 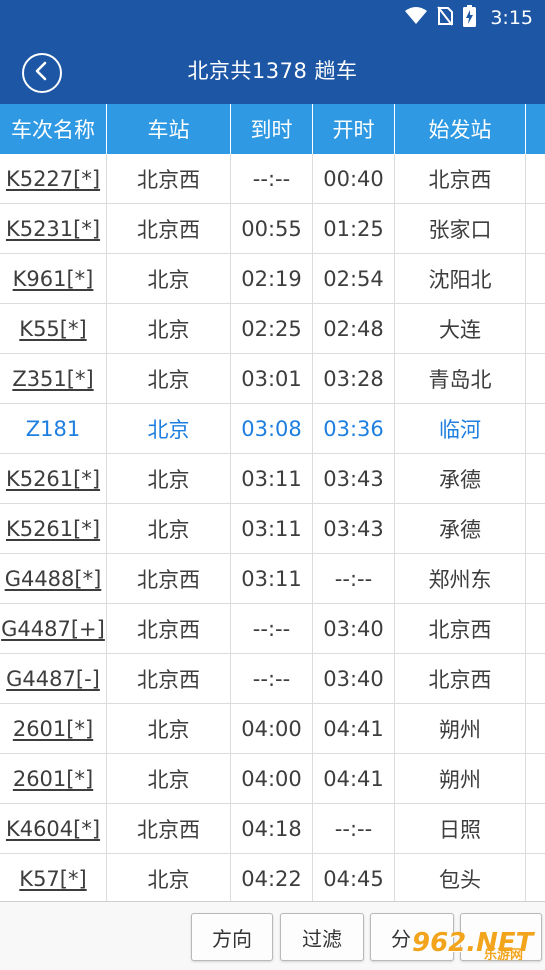 What do you see at coordinates (470, 18) in the screenshot?
I see `battery-charging-icon` at bounding box center [470, 18].